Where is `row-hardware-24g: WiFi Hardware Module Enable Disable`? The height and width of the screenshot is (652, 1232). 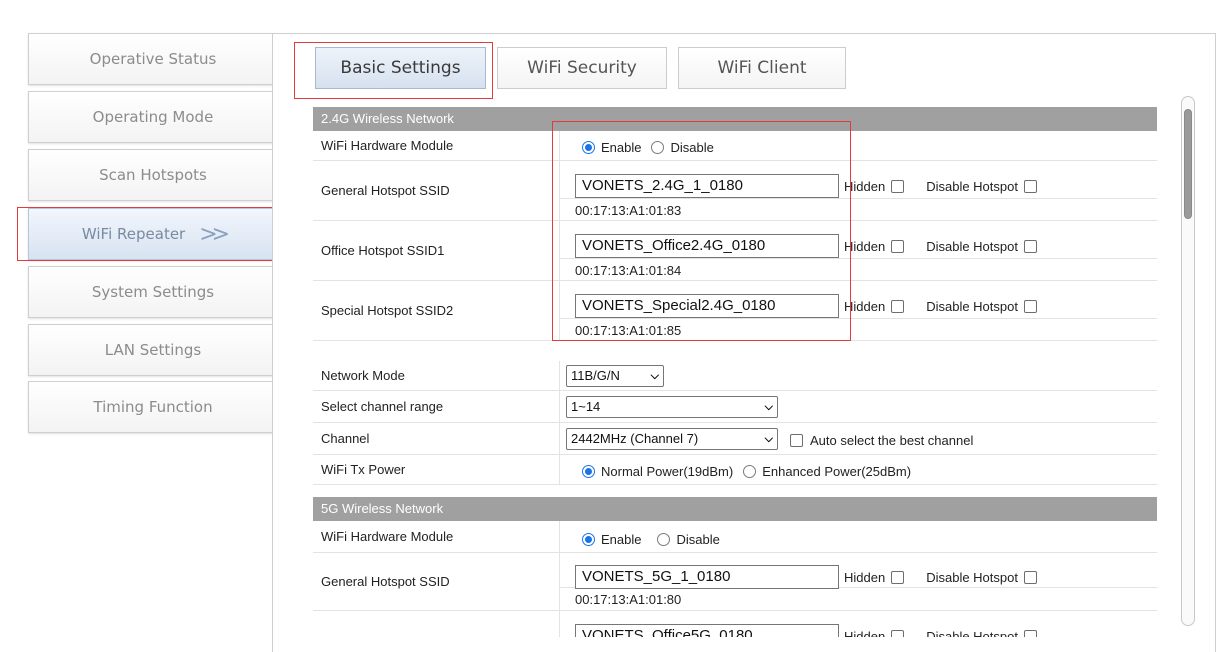
row-hardware-24g: WiFi Hardware Module Enable Disable is located at coordinates (735, 146).